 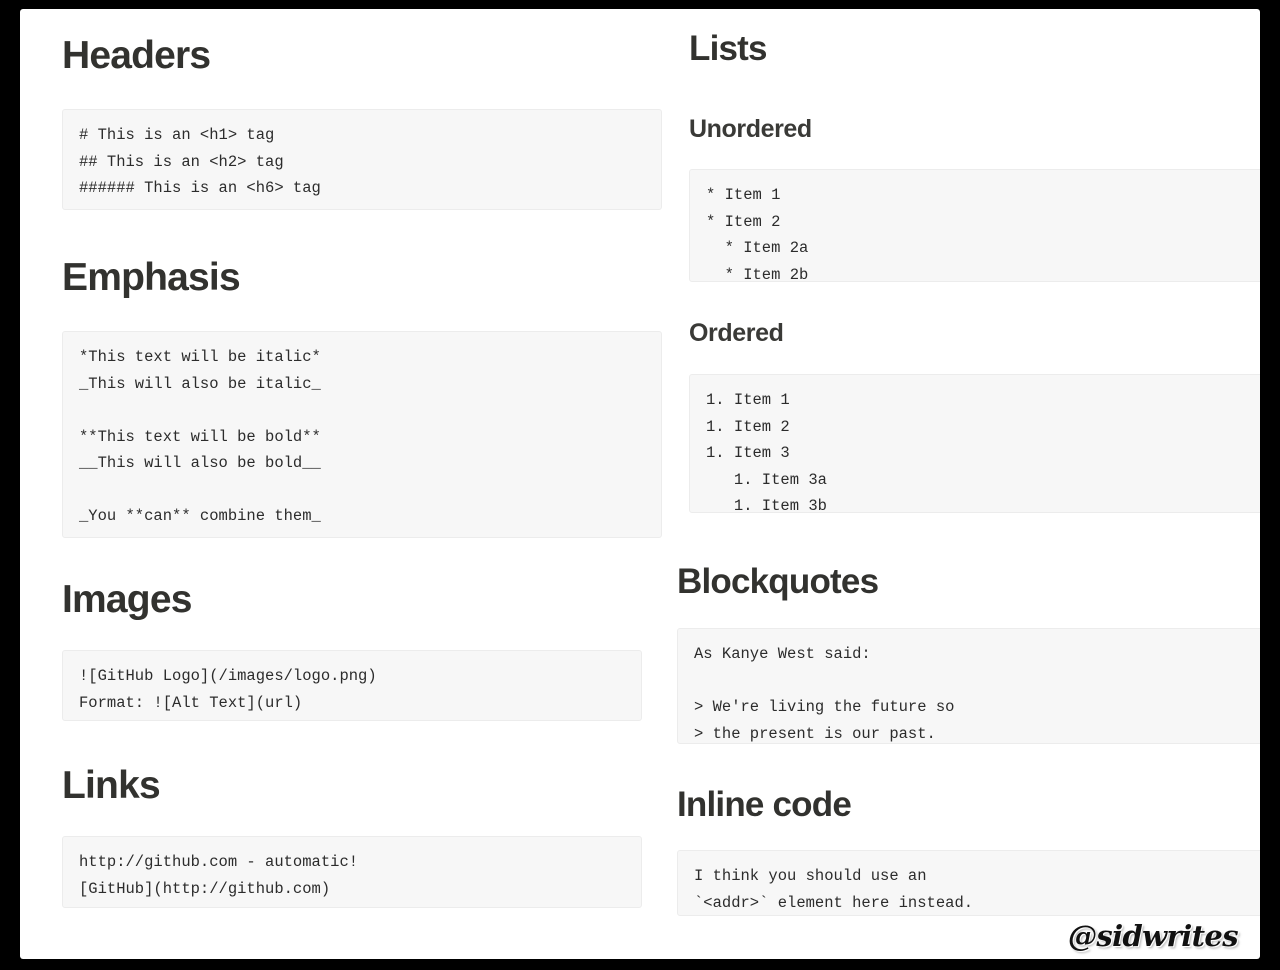 I want to click on section-heading-emphasis: Emphasis, so click(x=151, y=277).